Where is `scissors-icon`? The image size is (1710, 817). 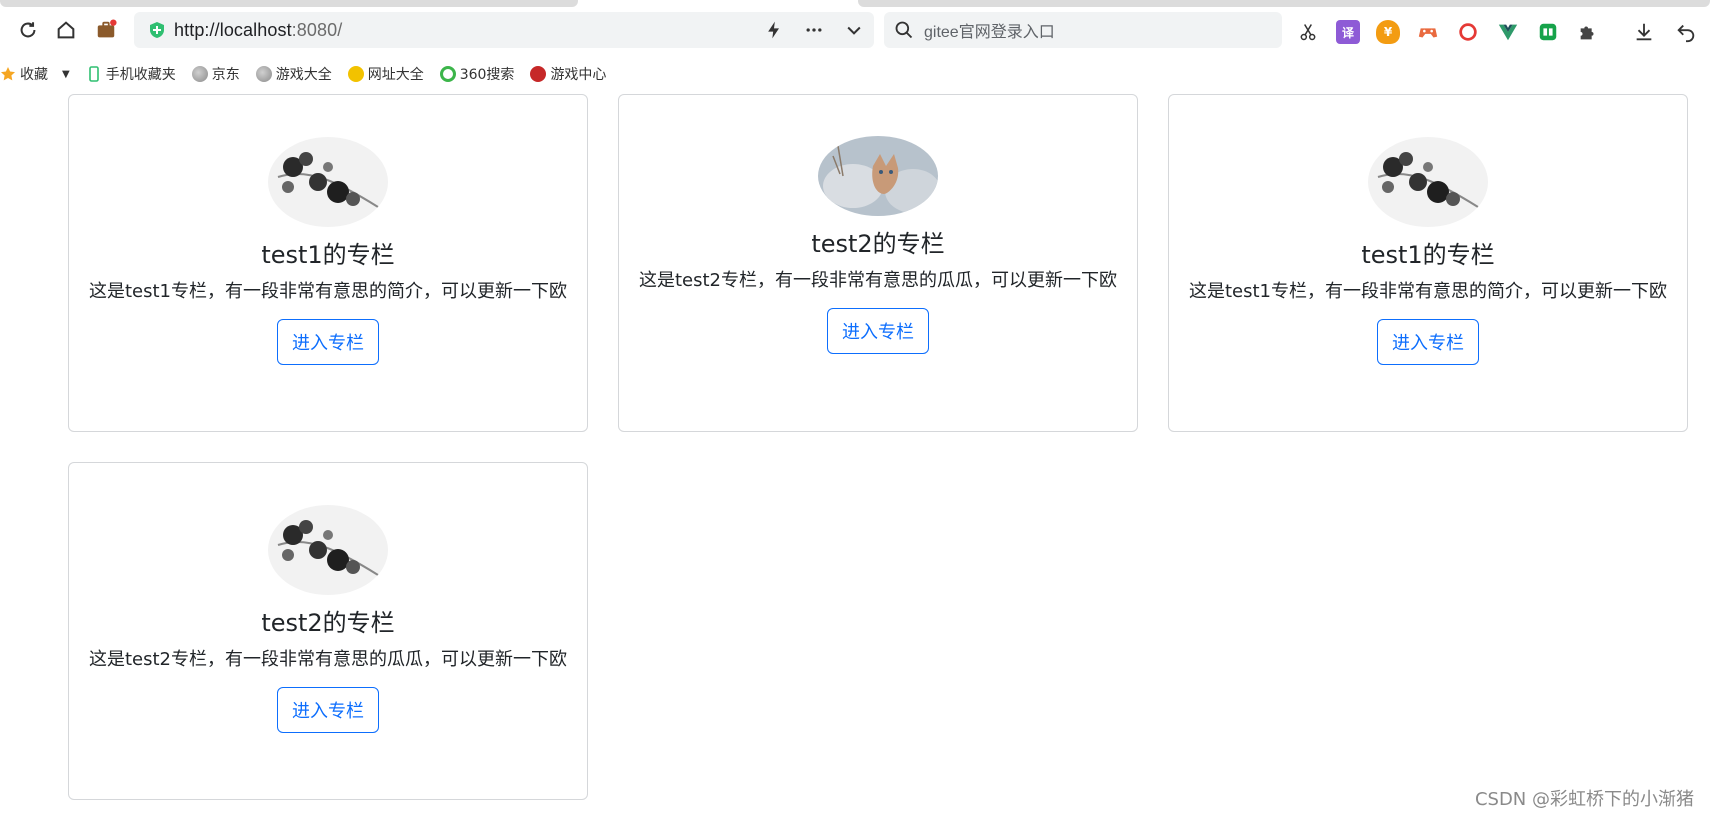
scissors-icon is located at coordinates (1308, 32).